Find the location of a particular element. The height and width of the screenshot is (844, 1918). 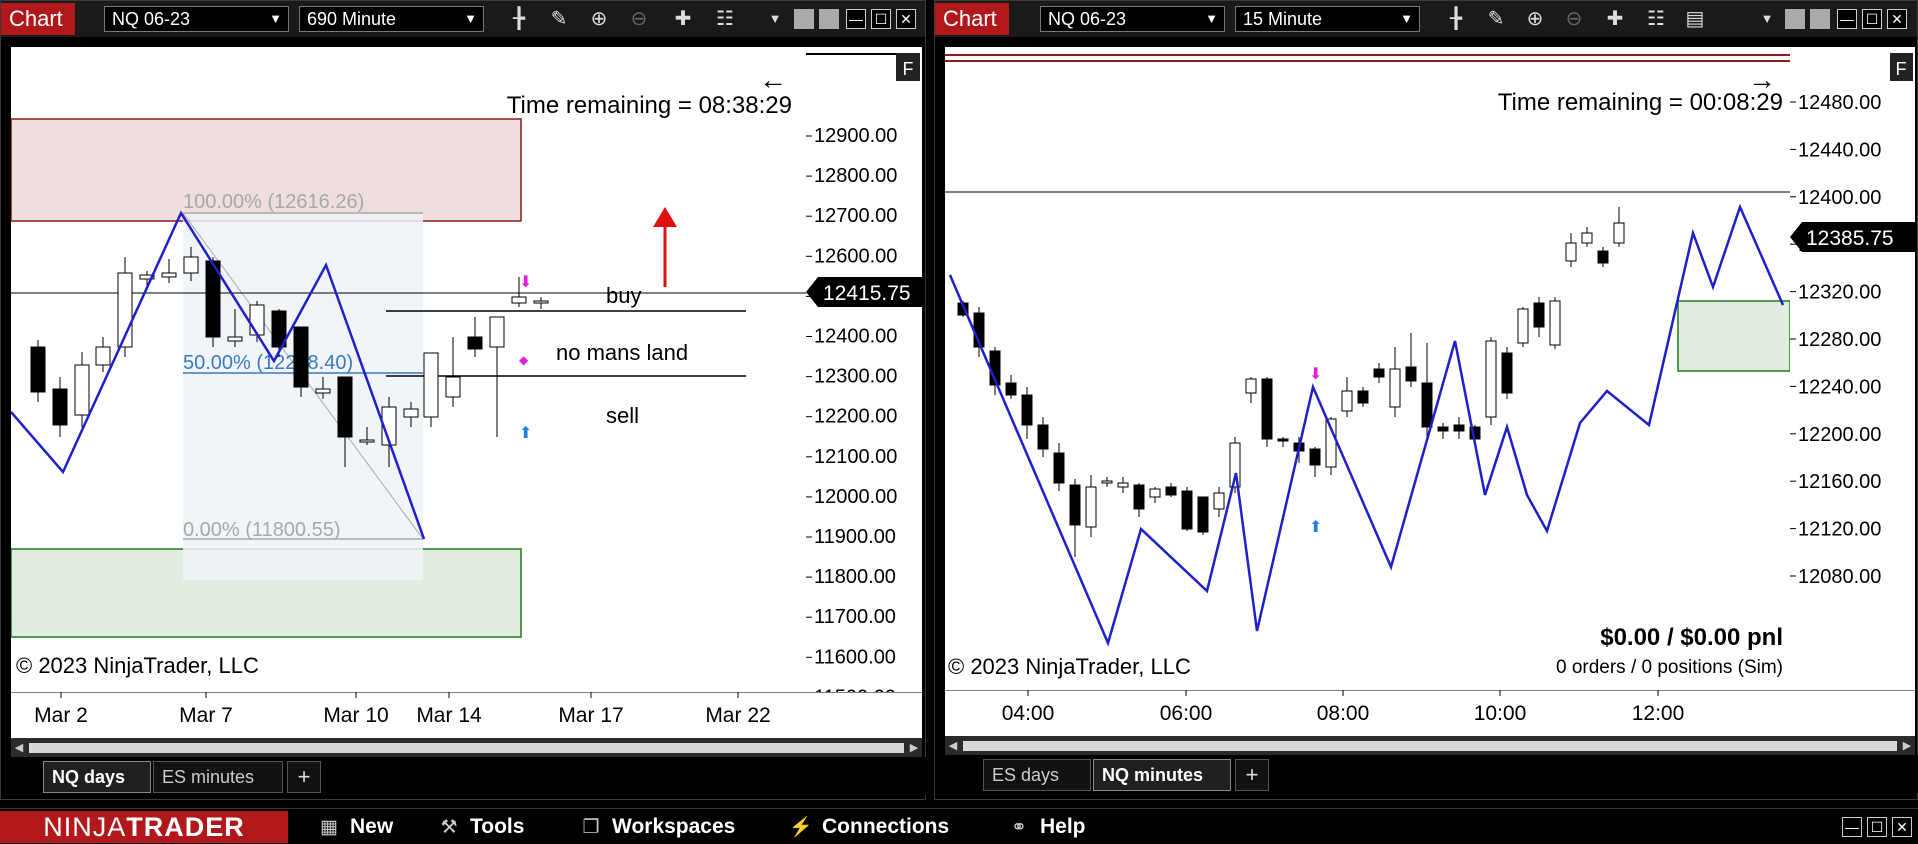

tools-icon: ⚒ is located at coordinates (449, 827).